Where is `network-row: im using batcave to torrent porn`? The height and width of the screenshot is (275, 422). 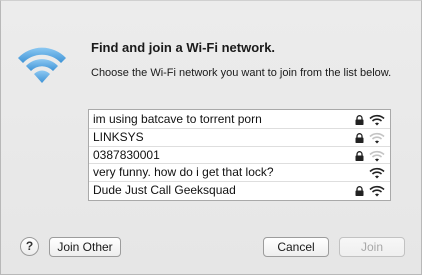 network-row: im using batcave to torrent porn is located at coordinates (239, 120).